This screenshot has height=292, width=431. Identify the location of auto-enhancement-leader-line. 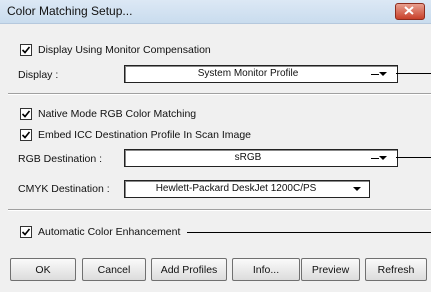
(309, 232).